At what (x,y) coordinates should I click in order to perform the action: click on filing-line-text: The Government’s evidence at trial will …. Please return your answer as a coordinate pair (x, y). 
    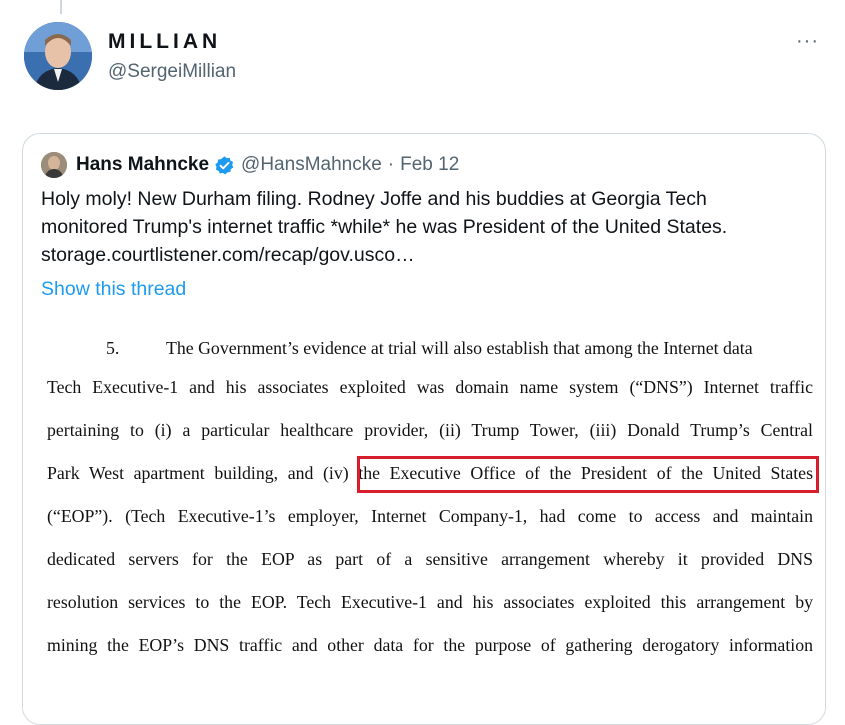
    Looking at the image, I should click on (459, 348).